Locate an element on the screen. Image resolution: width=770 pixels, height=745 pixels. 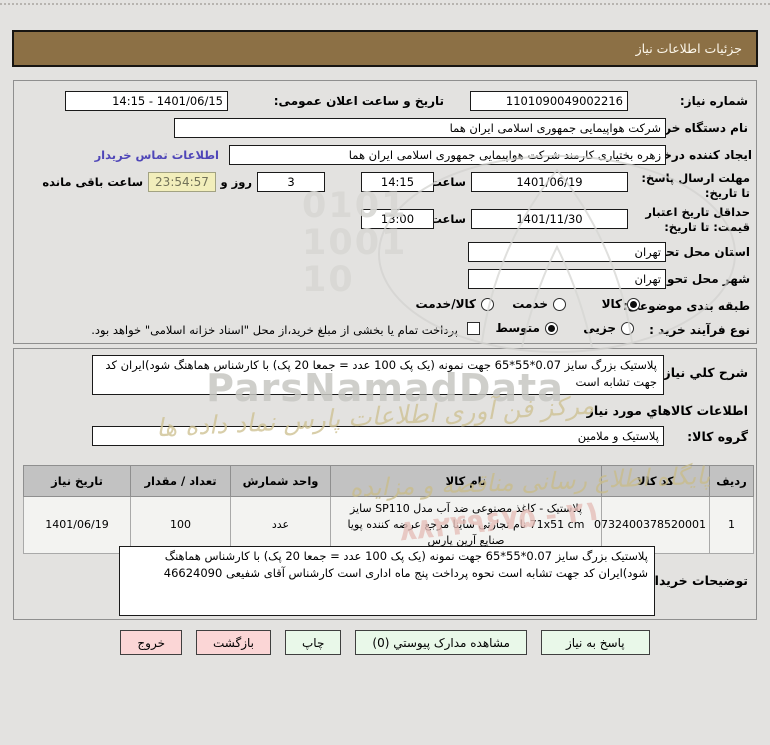
exit-button: خروج is located at coordinates (151, 642).